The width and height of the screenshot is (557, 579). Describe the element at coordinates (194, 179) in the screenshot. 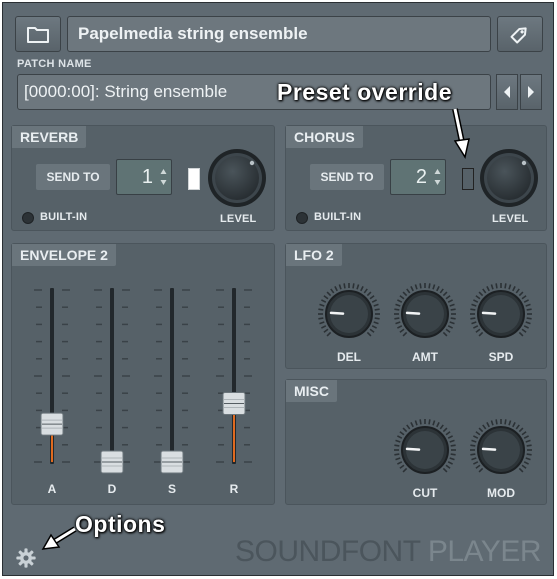

I see `reverb-preset-override-toggle` at that location.